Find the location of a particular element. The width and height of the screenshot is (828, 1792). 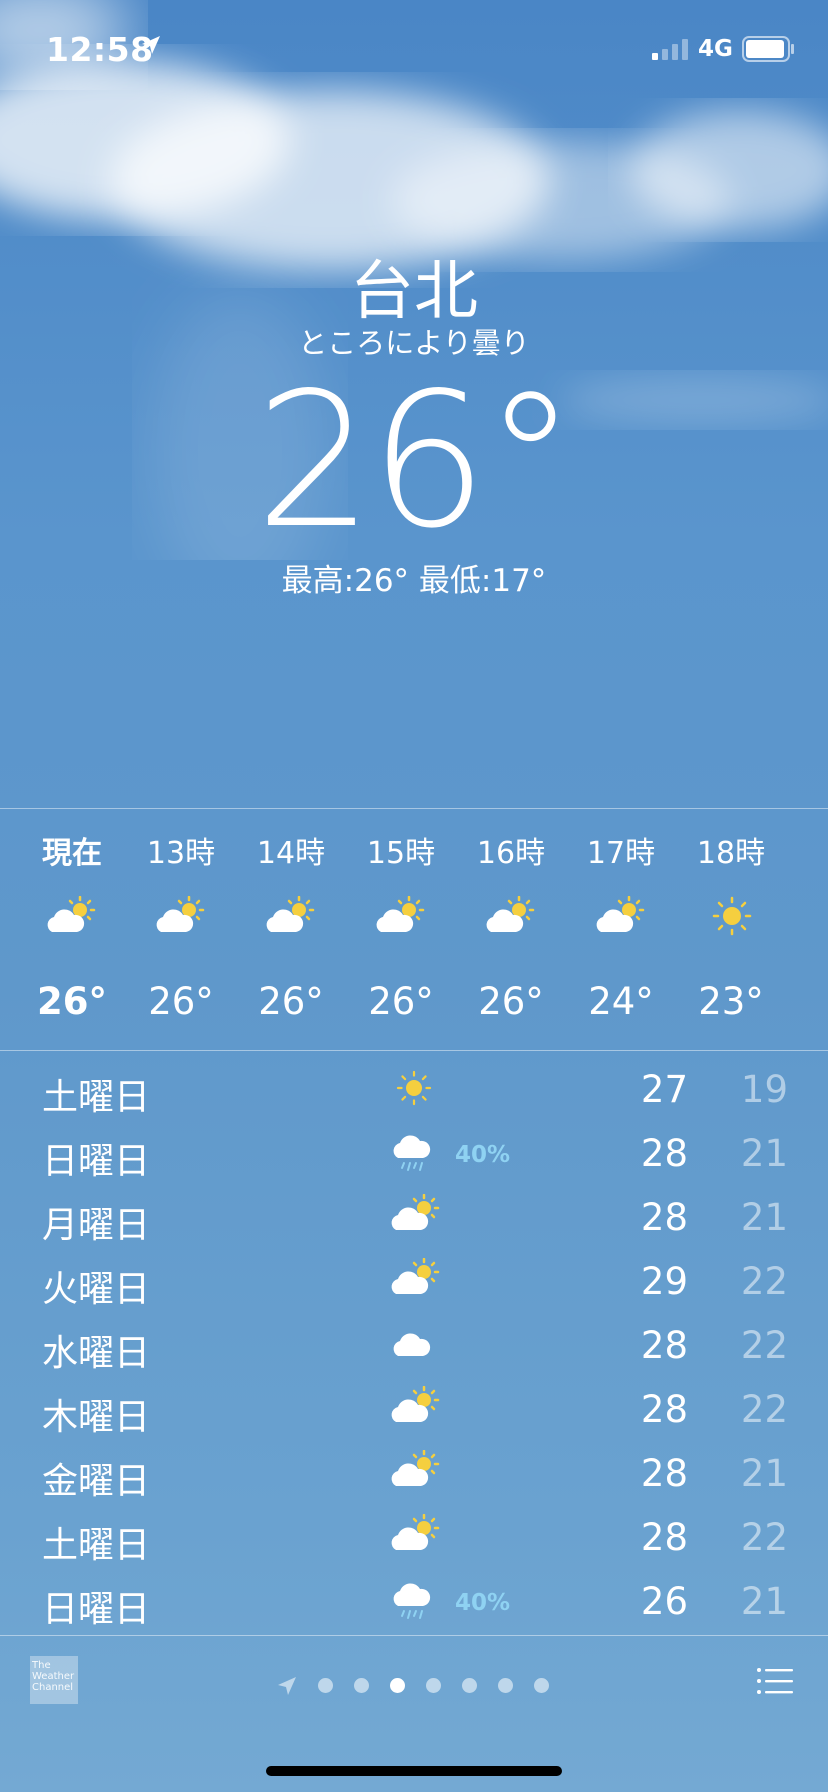

status-bar: 12:58 4G is located at coordinates (414, 50).